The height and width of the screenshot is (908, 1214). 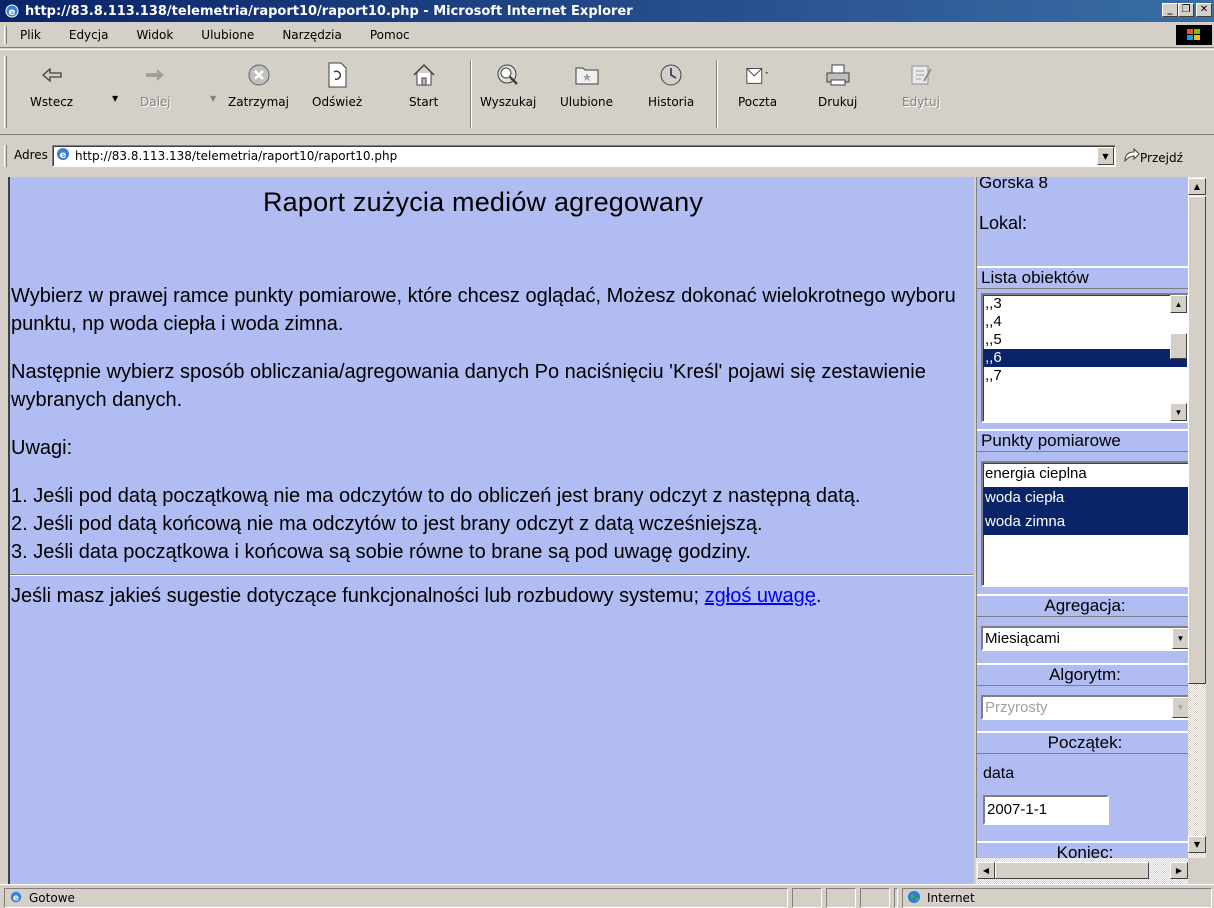 I want to click on list-scroll-thumb, so click(x=1178, y=346).